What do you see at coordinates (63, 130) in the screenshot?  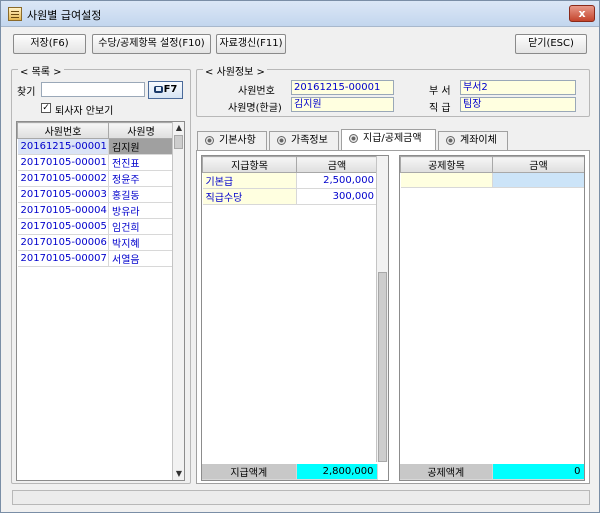 I see `column-header-emp-no: 사원번호` at bounding box center [63, 130].